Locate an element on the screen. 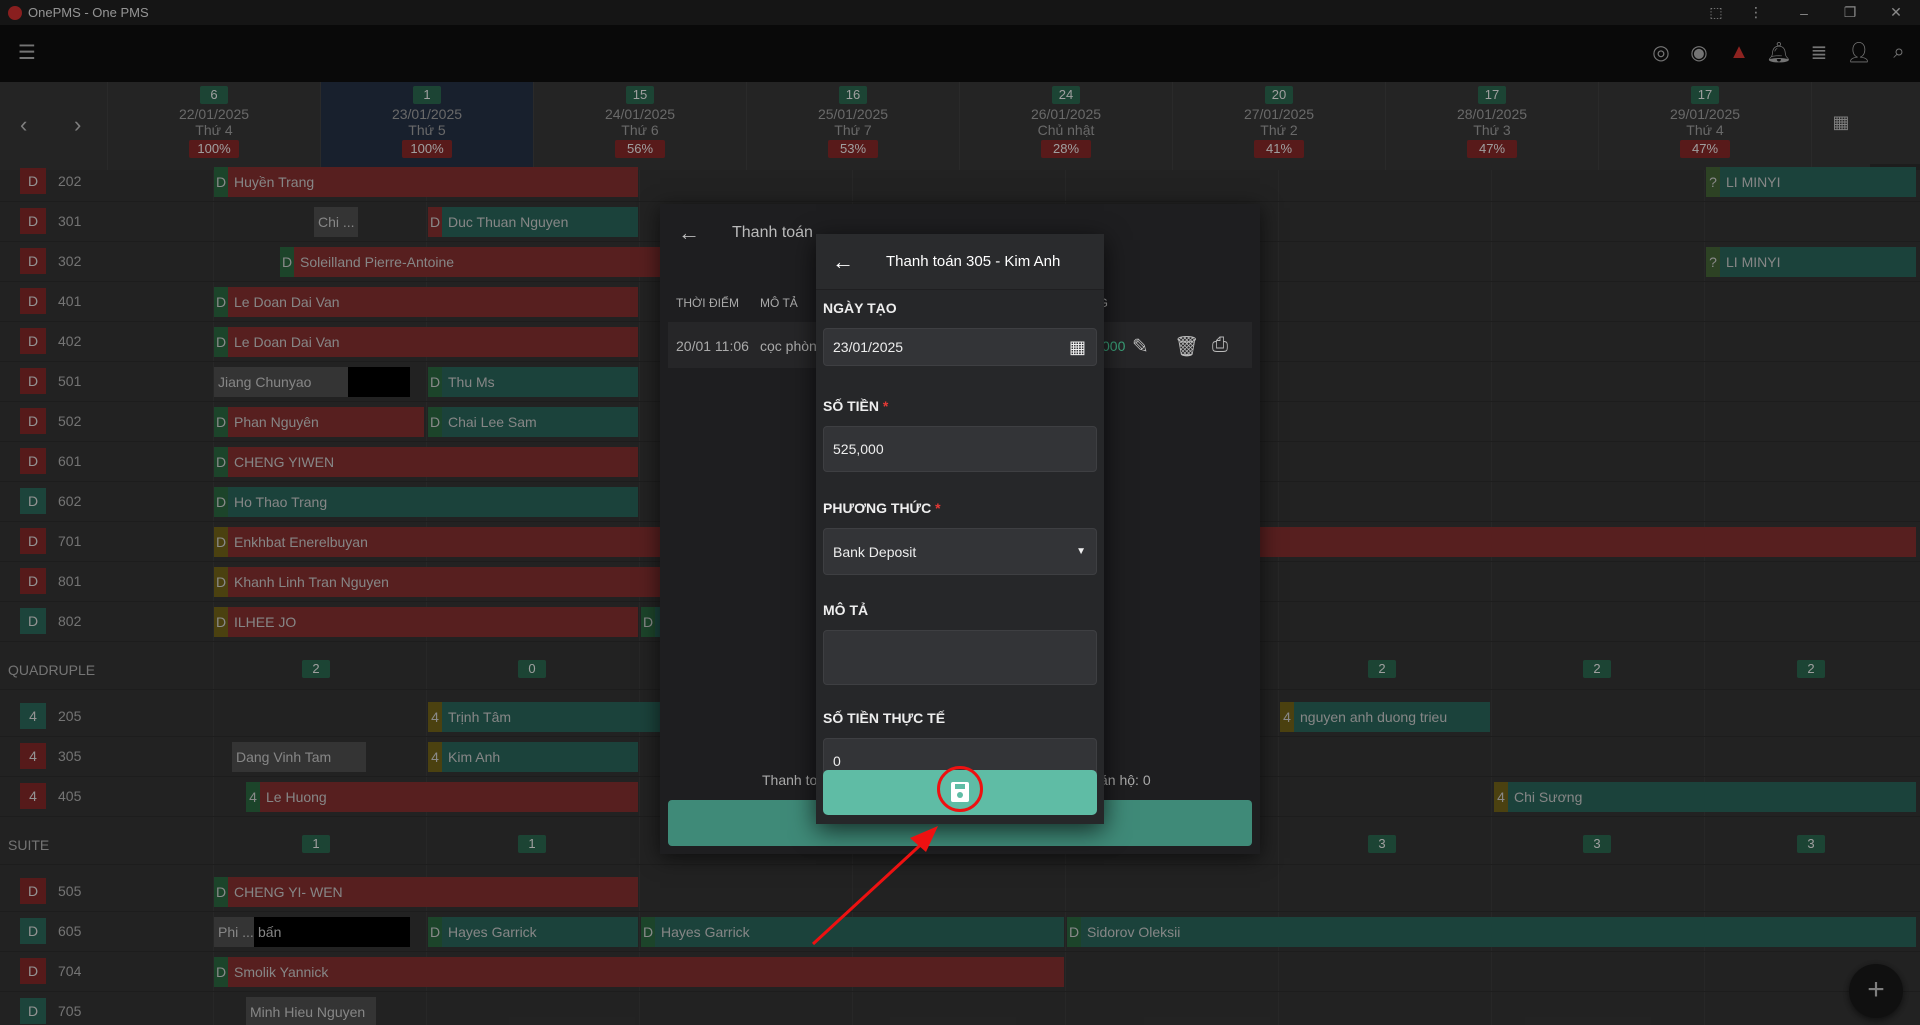  description-field is located at coordinates (960, 657).